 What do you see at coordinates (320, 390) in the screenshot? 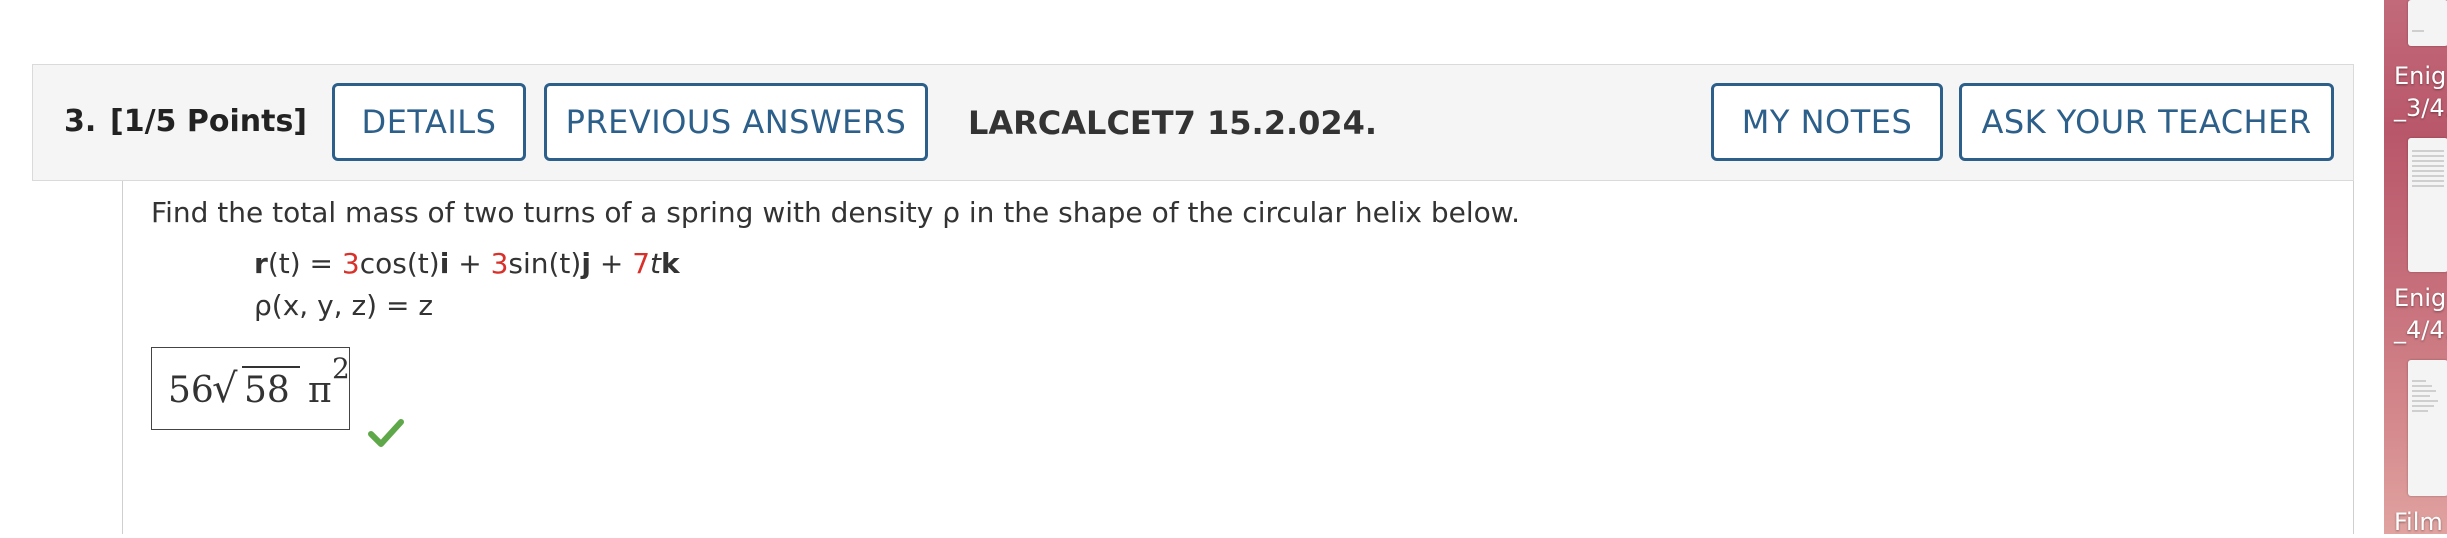
I see `answer-pi: π` at bounding box center [320, 390].